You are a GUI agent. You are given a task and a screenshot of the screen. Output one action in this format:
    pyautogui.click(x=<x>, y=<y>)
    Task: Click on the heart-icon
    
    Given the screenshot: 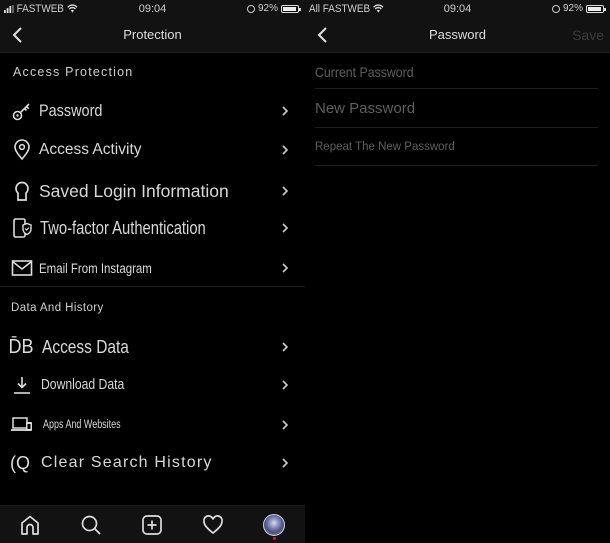 What is the action you would take?
    pyautogui.click(x=213, y=525)
    